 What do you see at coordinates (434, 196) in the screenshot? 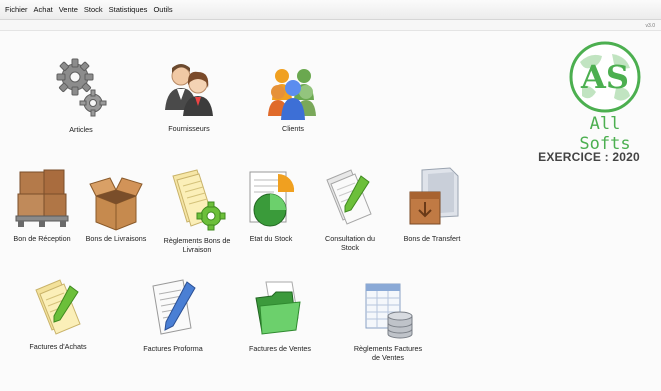
I see `folder-box-icon` at bounding box center [434, 196].